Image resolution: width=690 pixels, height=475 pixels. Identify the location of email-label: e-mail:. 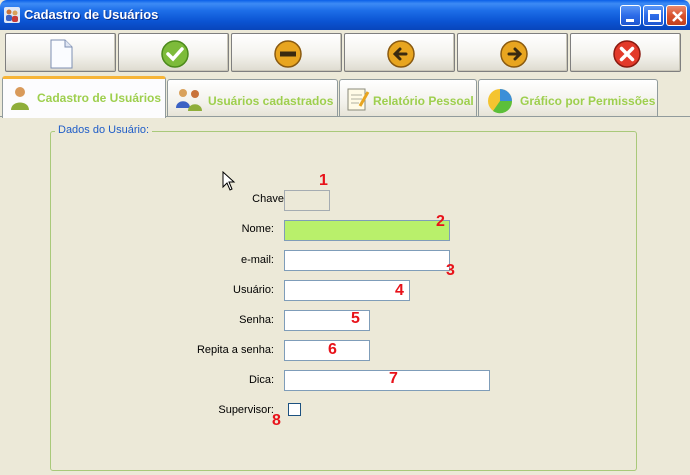
(257, 260).